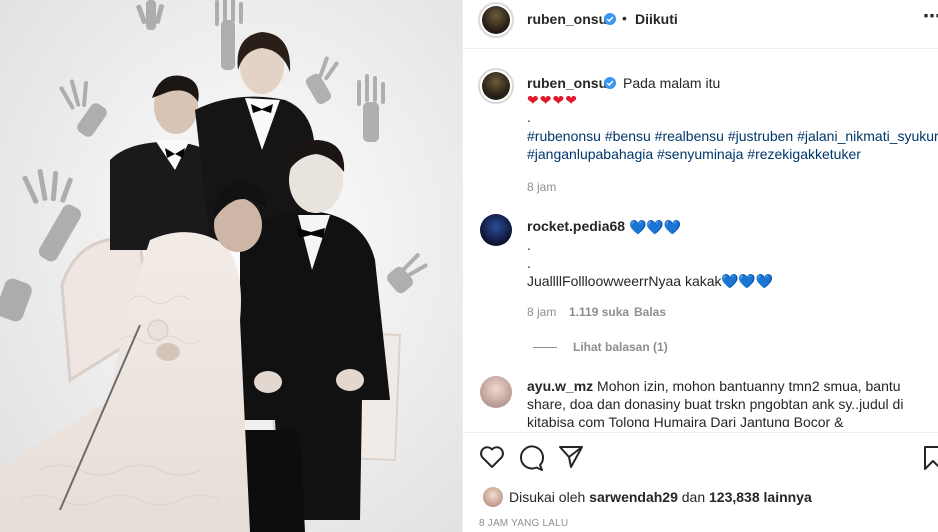 The width and height of the screenshot is (938, 532). I want to click on comment-time: 8 jam, so click(542, 312).